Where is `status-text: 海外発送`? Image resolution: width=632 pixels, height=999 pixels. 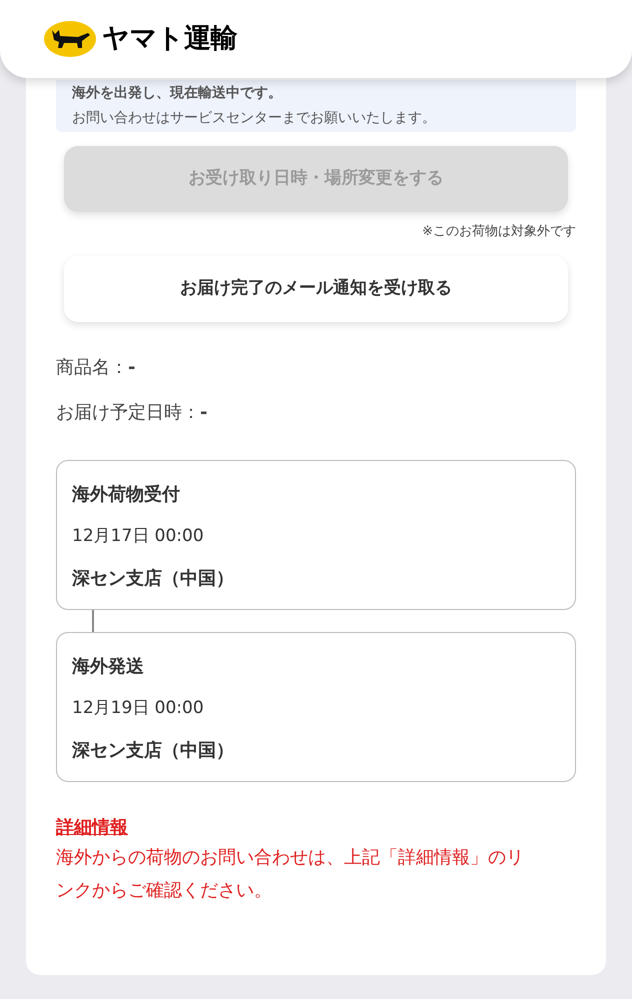
status-text: 海外発送 is located at coordinates (108, 666).